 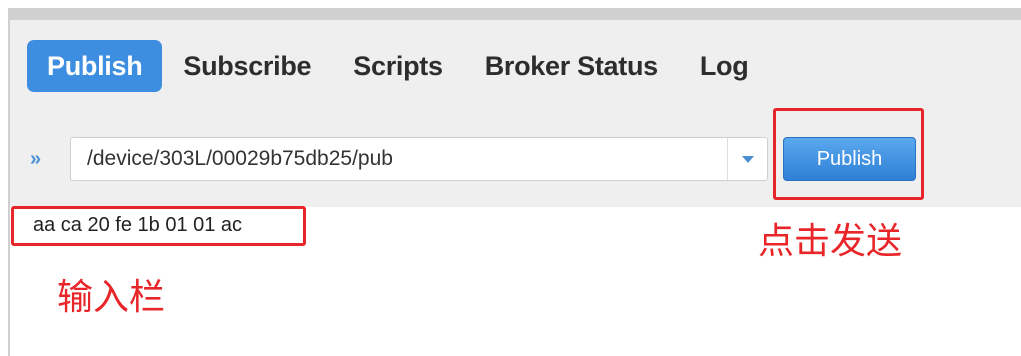 I want to click on topic-combobox, so click(x=419, y=159).